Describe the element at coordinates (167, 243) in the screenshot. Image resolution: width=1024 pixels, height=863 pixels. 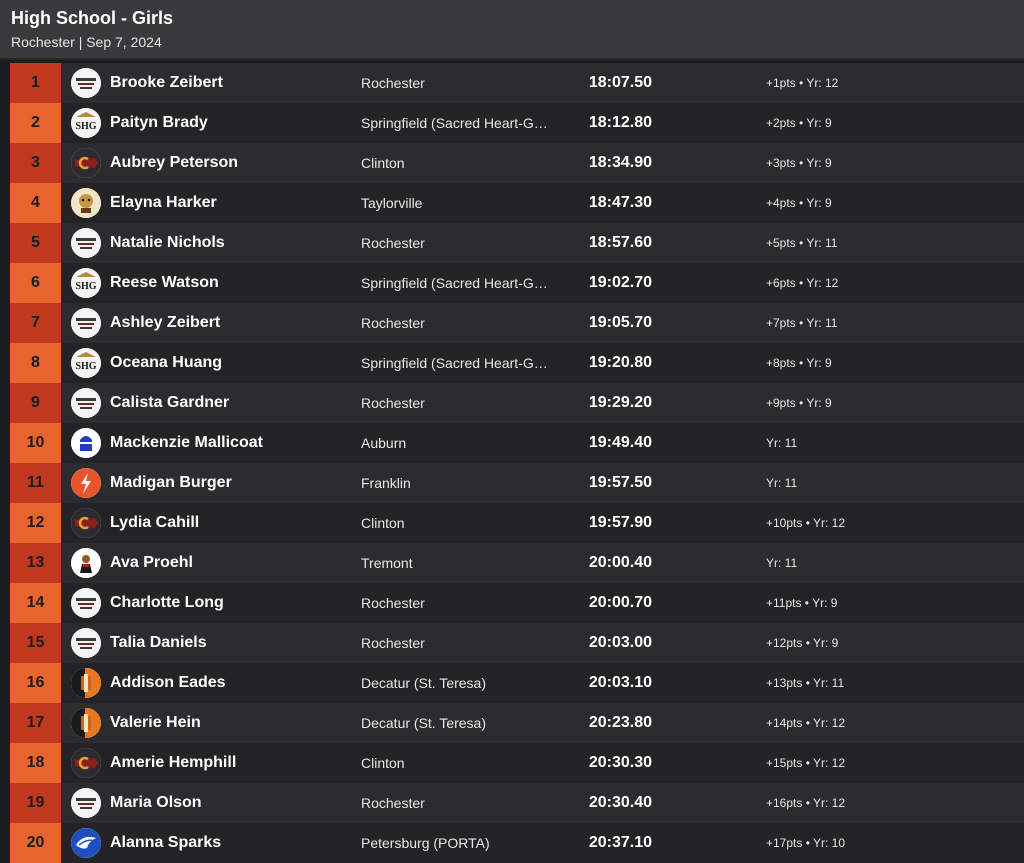
I see `athlete-name: Natalie Nichols` at that location.